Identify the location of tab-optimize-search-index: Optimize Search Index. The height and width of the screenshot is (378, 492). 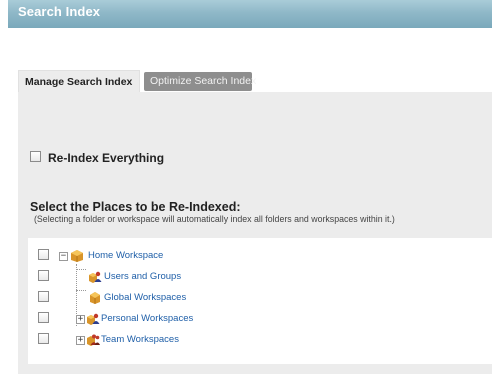
(200, 81).